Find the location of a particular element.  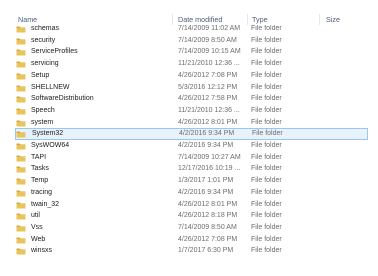

column-header-size: Size is located at coordinates (333, 19).